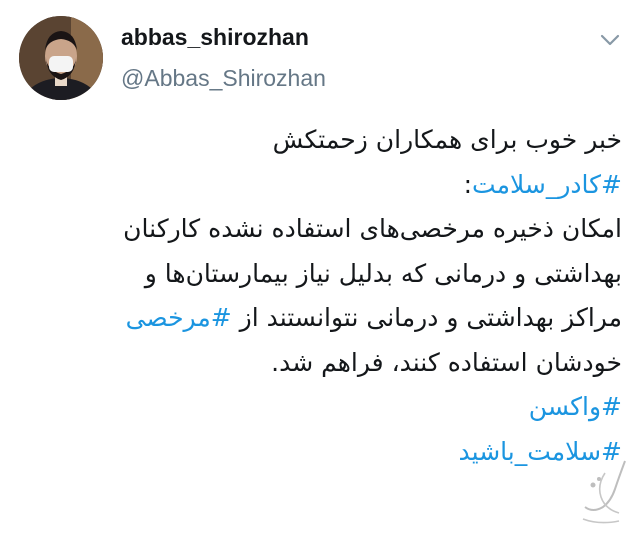 This screenshot has width=640, height=539. What do you see at coordinates (468, 184) in the screenshot?
I see `colon-text: :` at bounding box center [468, 184].